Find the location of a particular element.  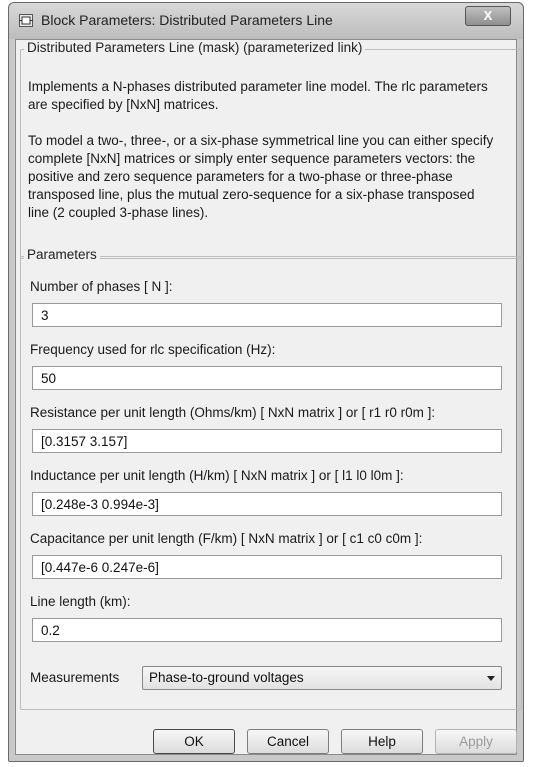

ok-button: OK is located at coordinates (194, 741).